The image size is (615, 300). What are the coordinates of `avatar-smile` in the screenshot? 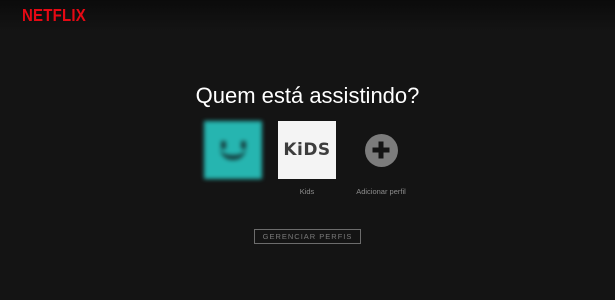 It's located at (233, 154).